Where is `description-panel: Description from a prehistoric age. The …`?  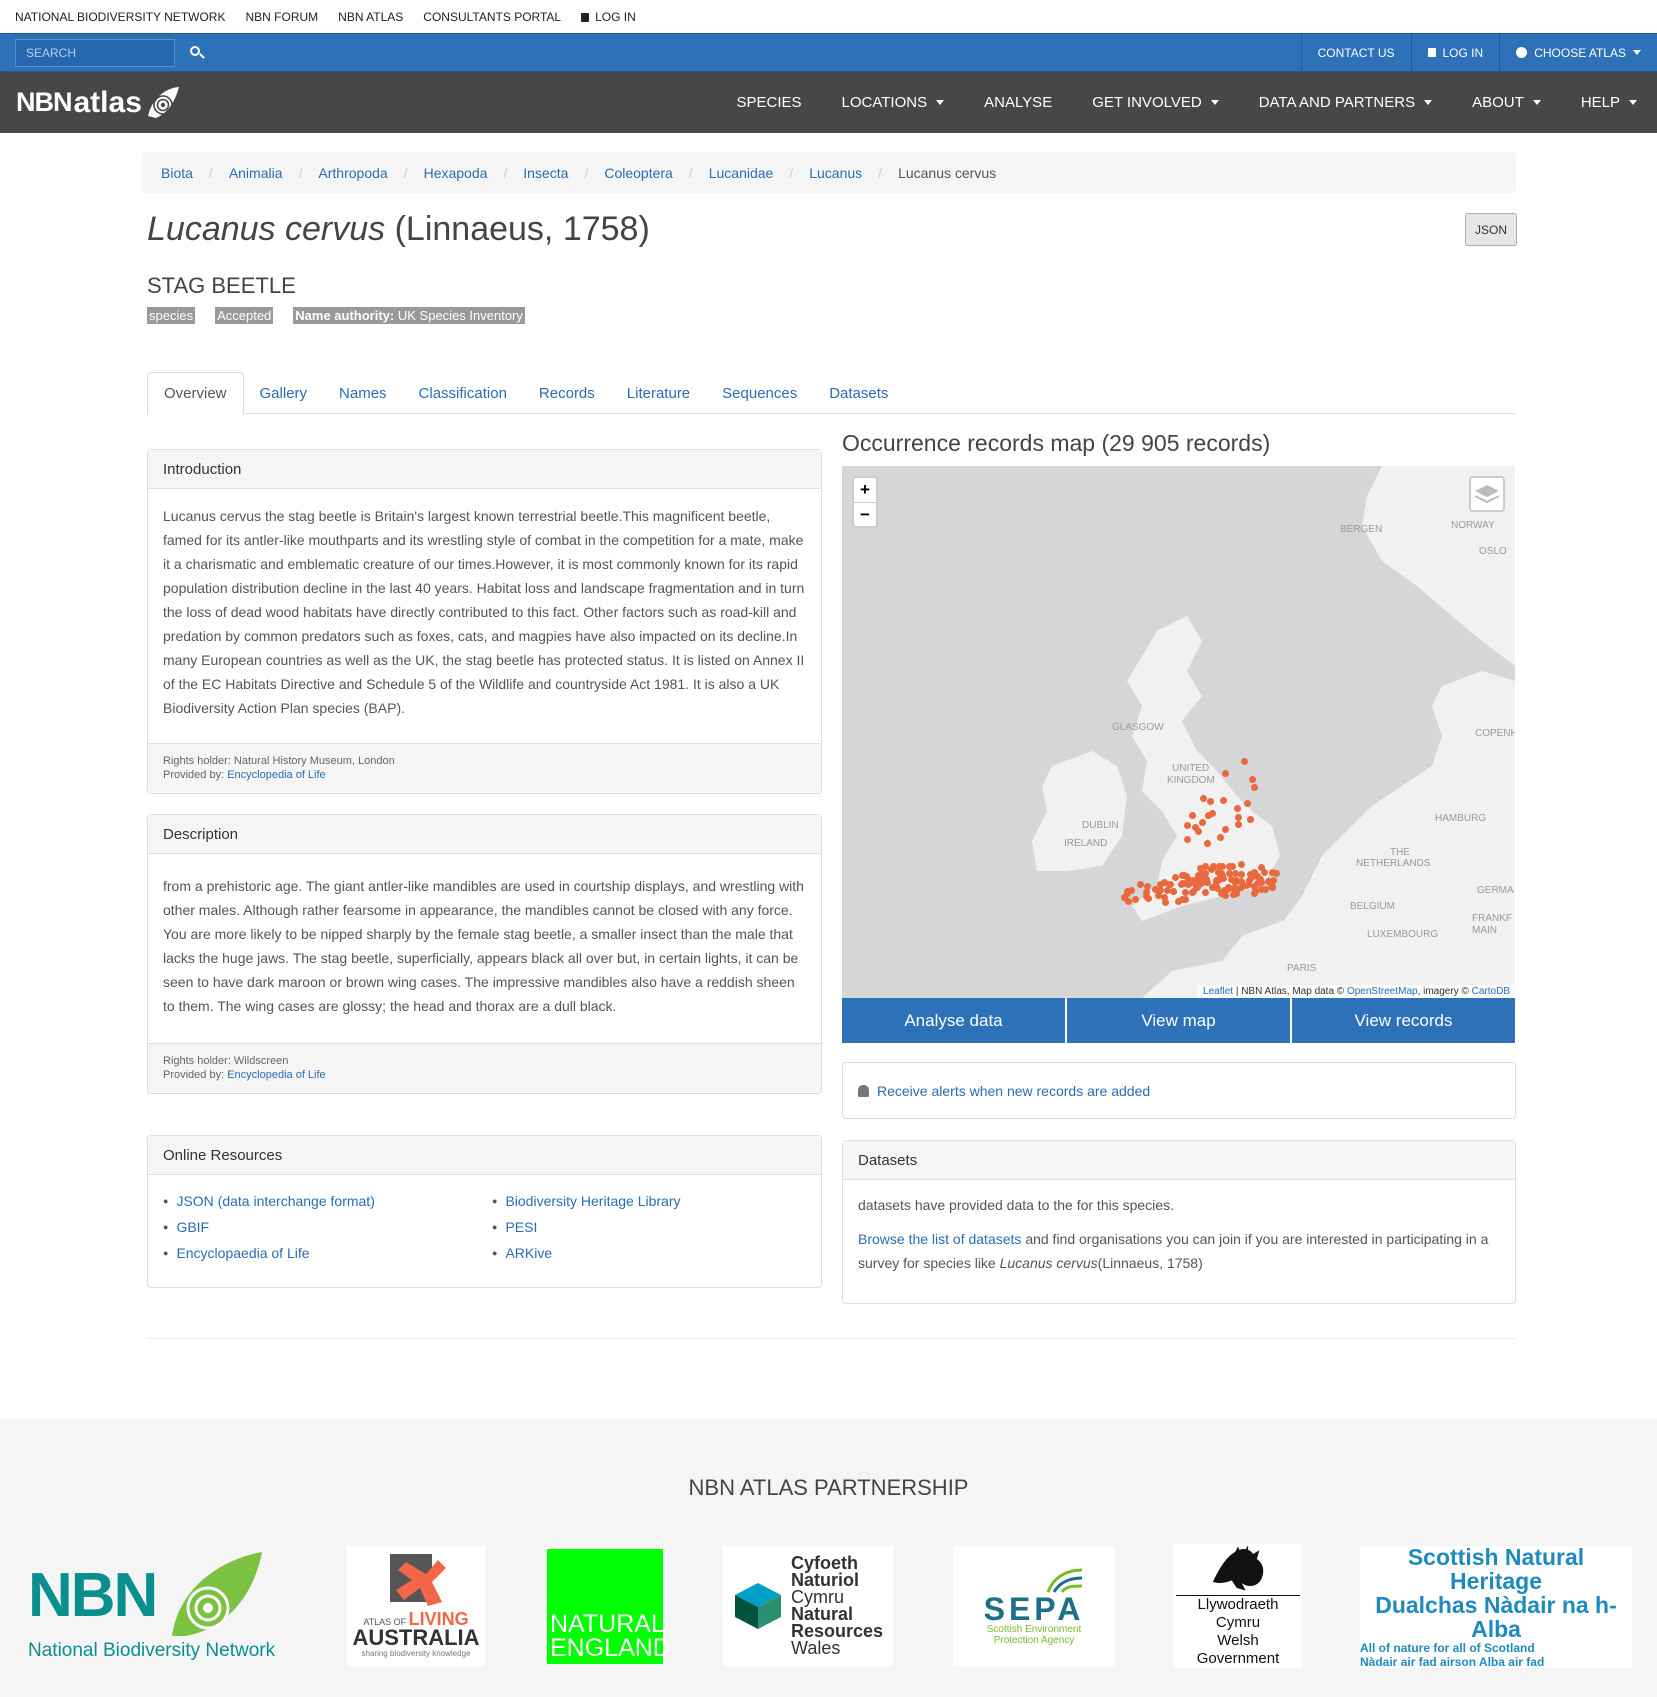
description-panel: Description from a prehistoric age. The … is located at coordinates (484, 954).